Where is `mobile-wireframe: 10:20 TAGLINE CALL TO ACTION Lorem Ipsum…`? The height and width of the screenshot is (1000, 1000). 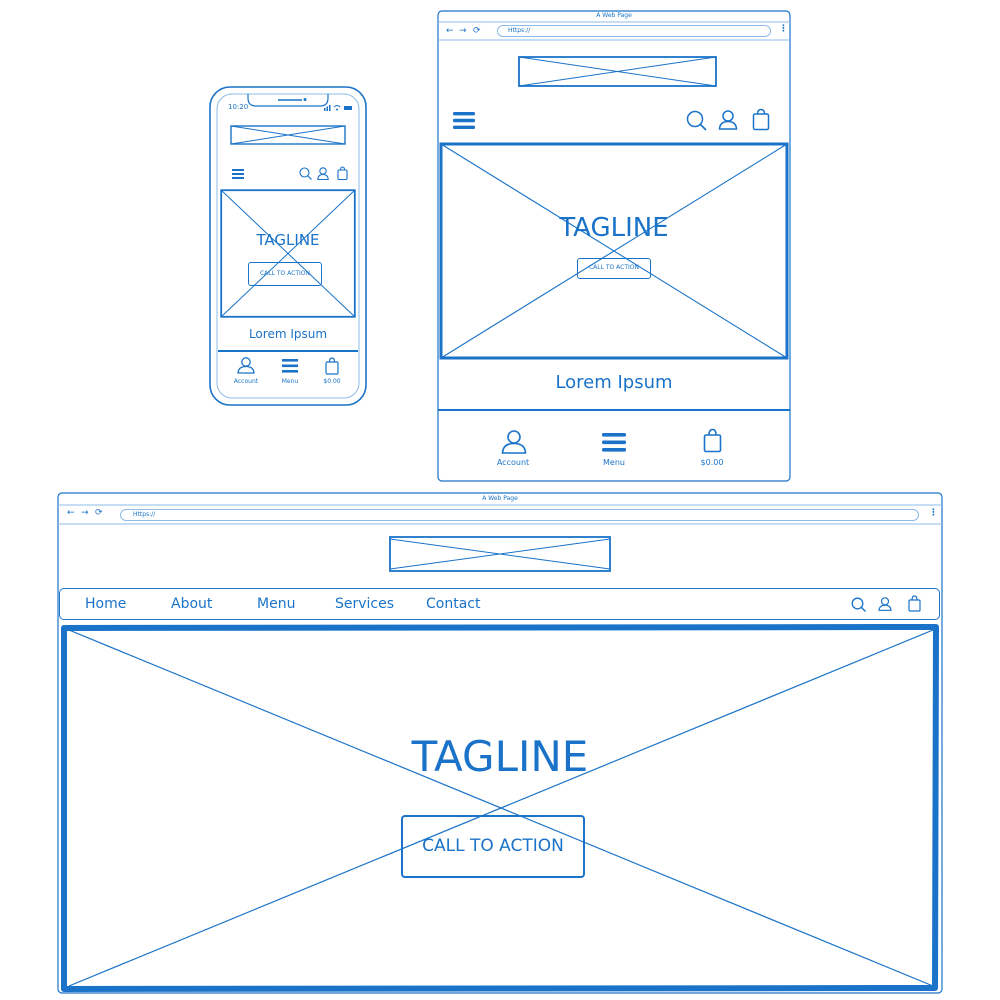 mobile-wireframe: 10:20 TAGLINE CALL TO ACTION Lorem Ipsum… is located at coordinates (288, 246).